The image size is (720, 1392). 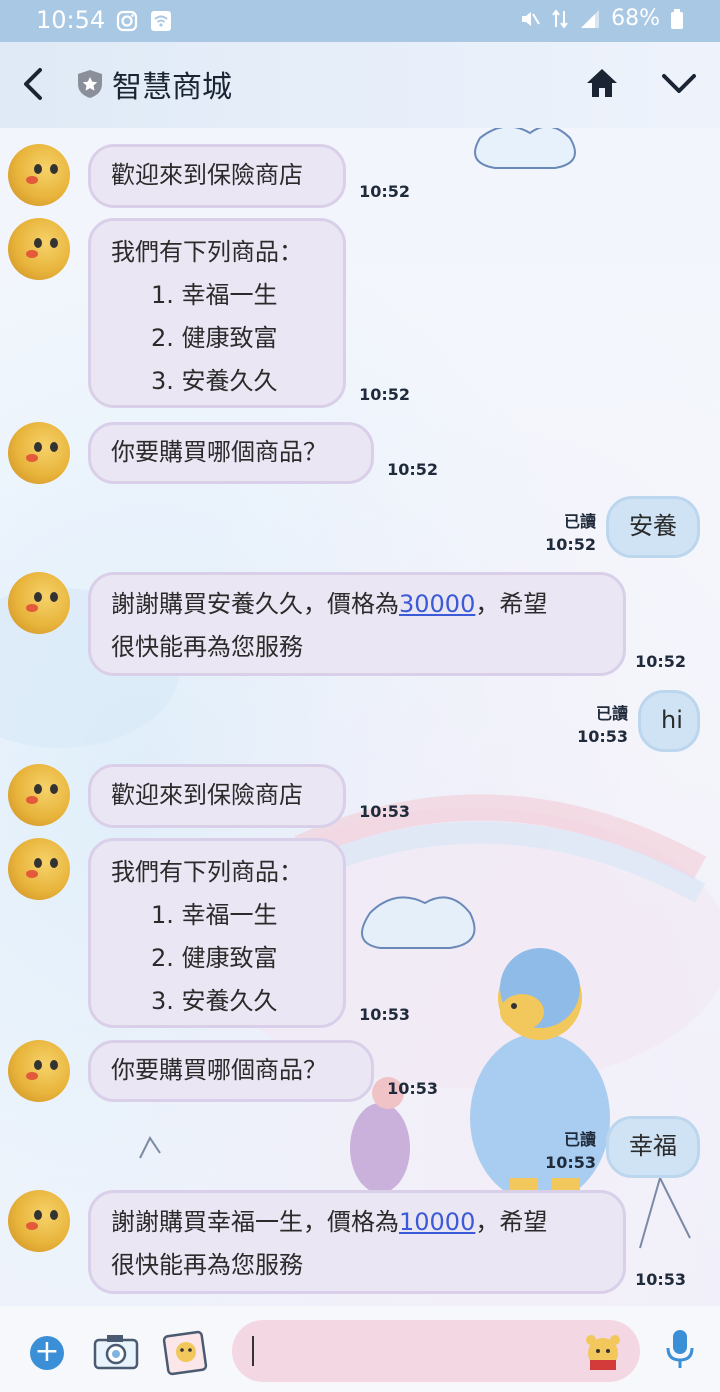 I want to click on message-bubble-outgoing: hi, so click(x=669, y=721).